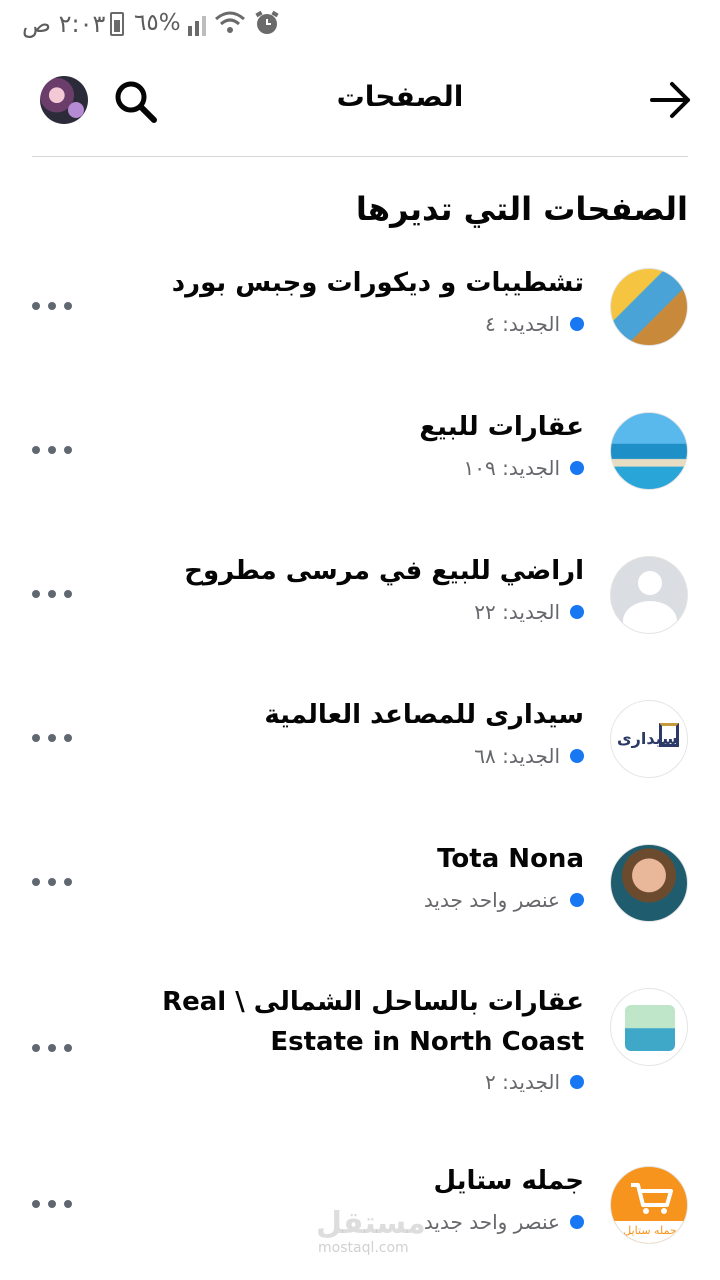  What do you see at coordinates (360, 904) in the screenshot?
I see `list-item: Tota Nona عنصر واحد جديد` at bounding box center [360, 904].